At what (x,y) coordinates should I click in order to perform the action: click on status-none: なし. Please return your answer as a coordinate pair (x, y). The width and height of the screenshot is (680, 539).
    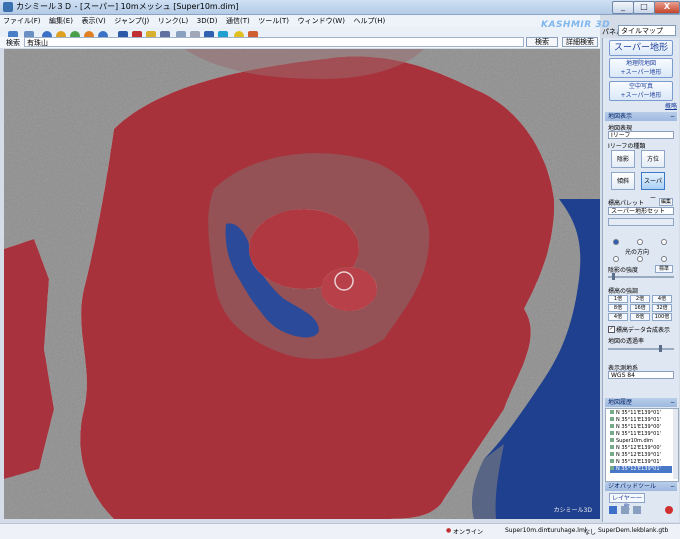
    Looking at the image, I should click on (590, 532).